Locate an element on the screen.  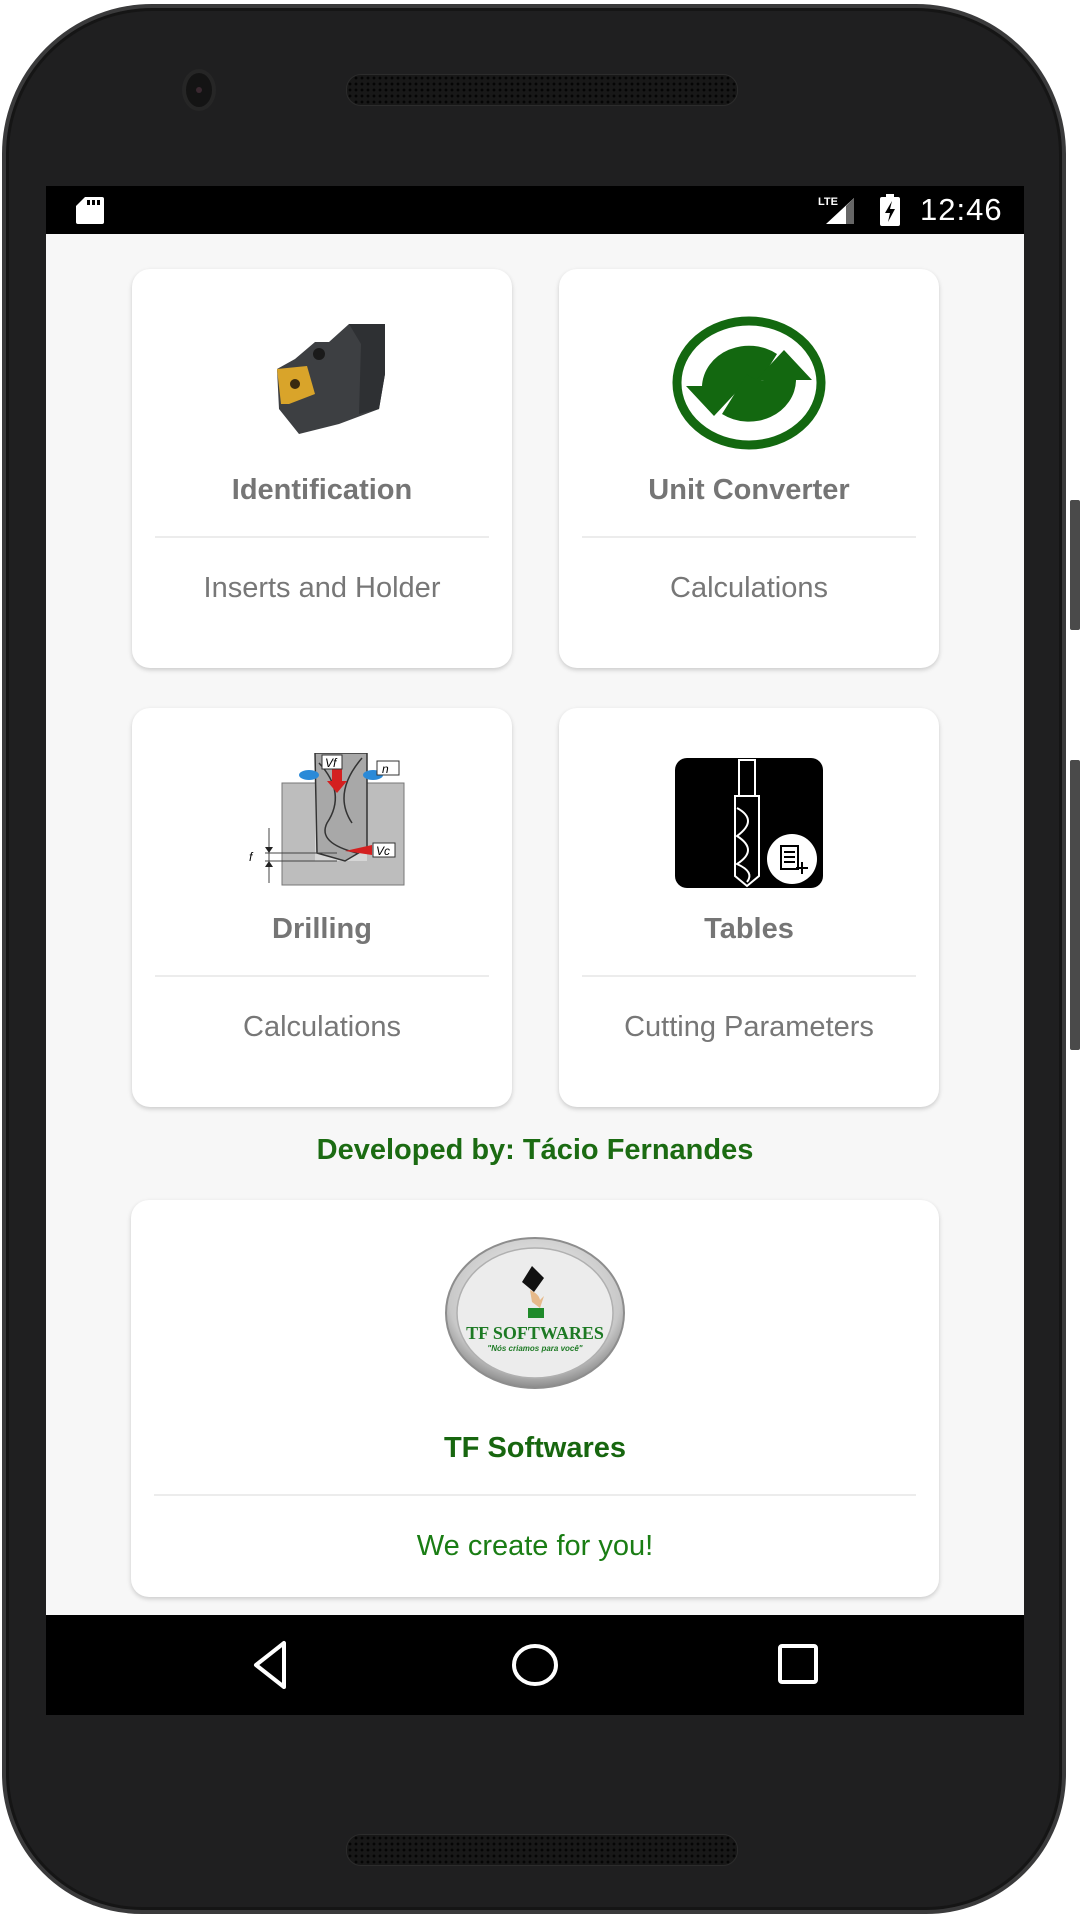
front-camera is located at coordinates (199, 90).